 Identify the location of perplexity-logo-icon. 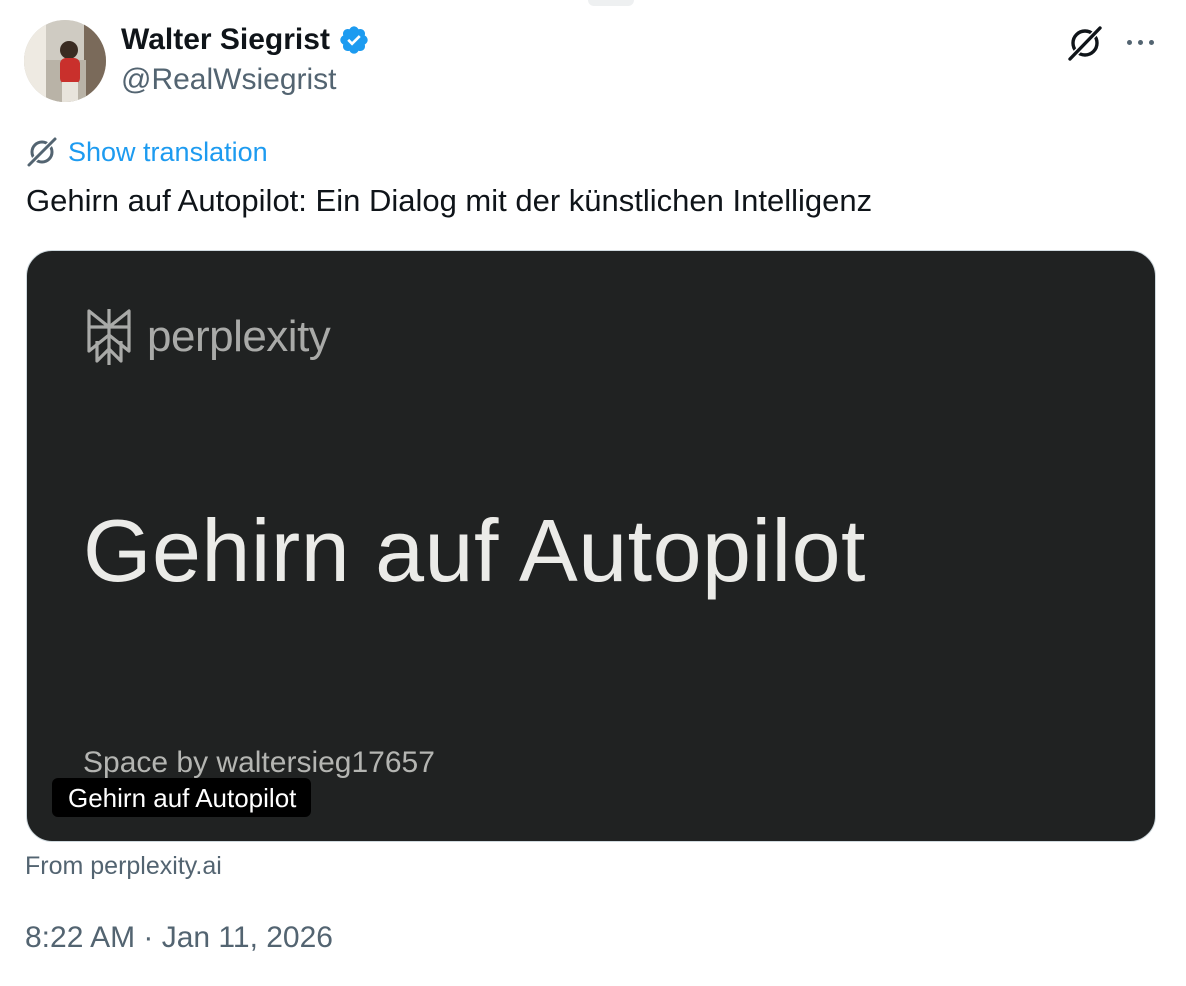
(109, 337).